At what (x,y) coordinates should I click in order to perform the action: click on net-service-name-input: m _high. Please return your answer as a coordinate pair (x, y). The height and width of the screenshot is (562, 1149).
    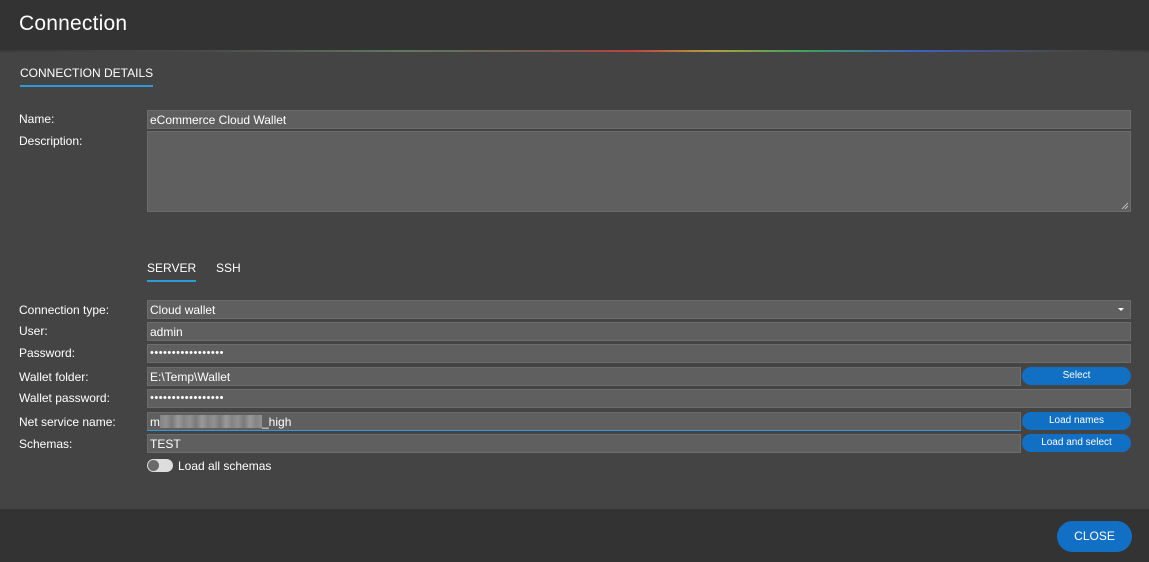
    Looking at the image, I should click on (584, 421).